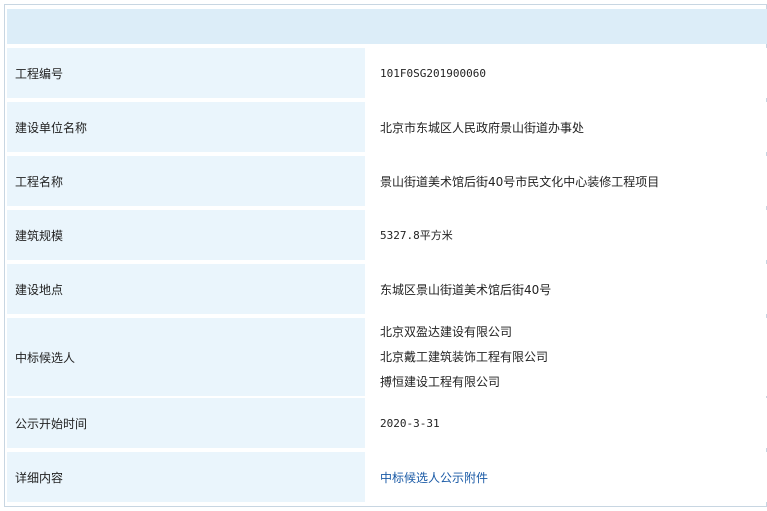  Describe the element at coordinates (567, 235) in the screenshot. I see `building-scale-value: 5327.8平方米` at that location.